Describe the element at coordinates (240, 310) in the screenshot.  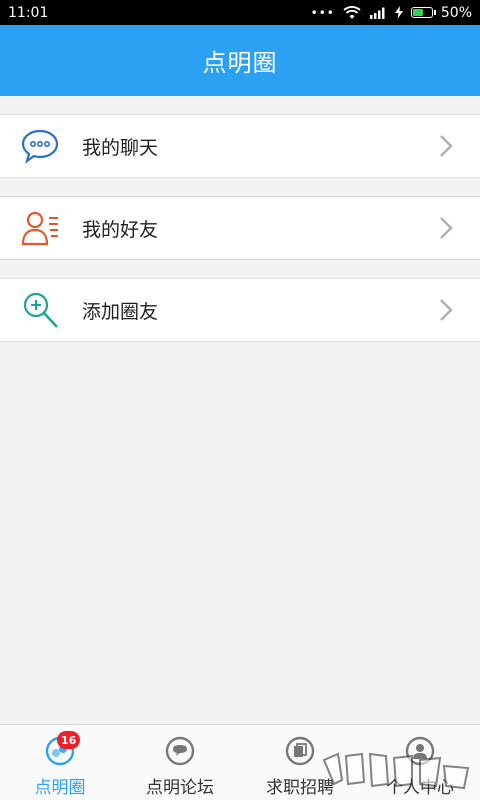
I see `menu-item-add-friends: 添加圈友` at that location.